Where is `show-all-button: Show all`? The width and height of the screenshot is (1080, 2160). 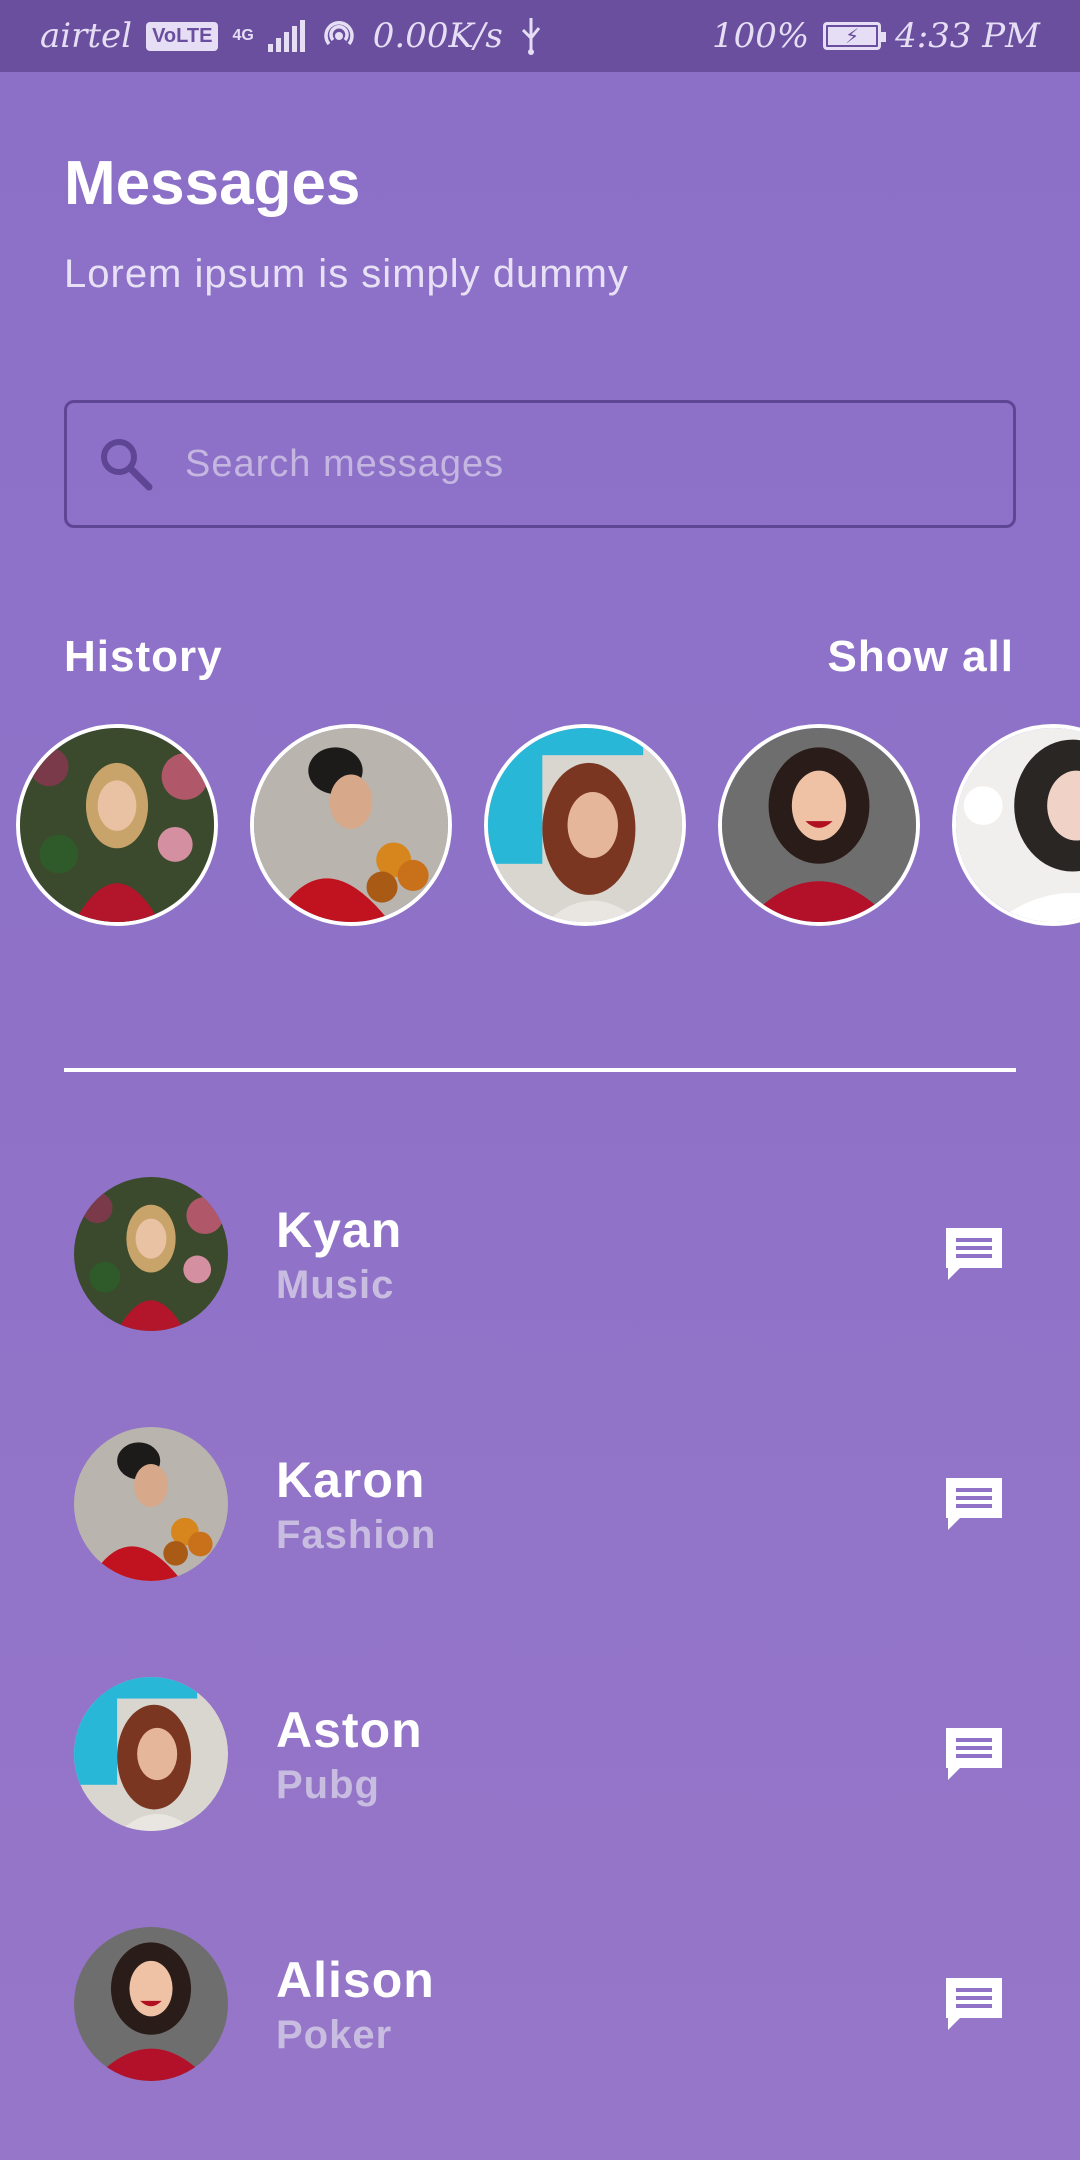 show-all-button: Show all is located at coordinates (921, 657).